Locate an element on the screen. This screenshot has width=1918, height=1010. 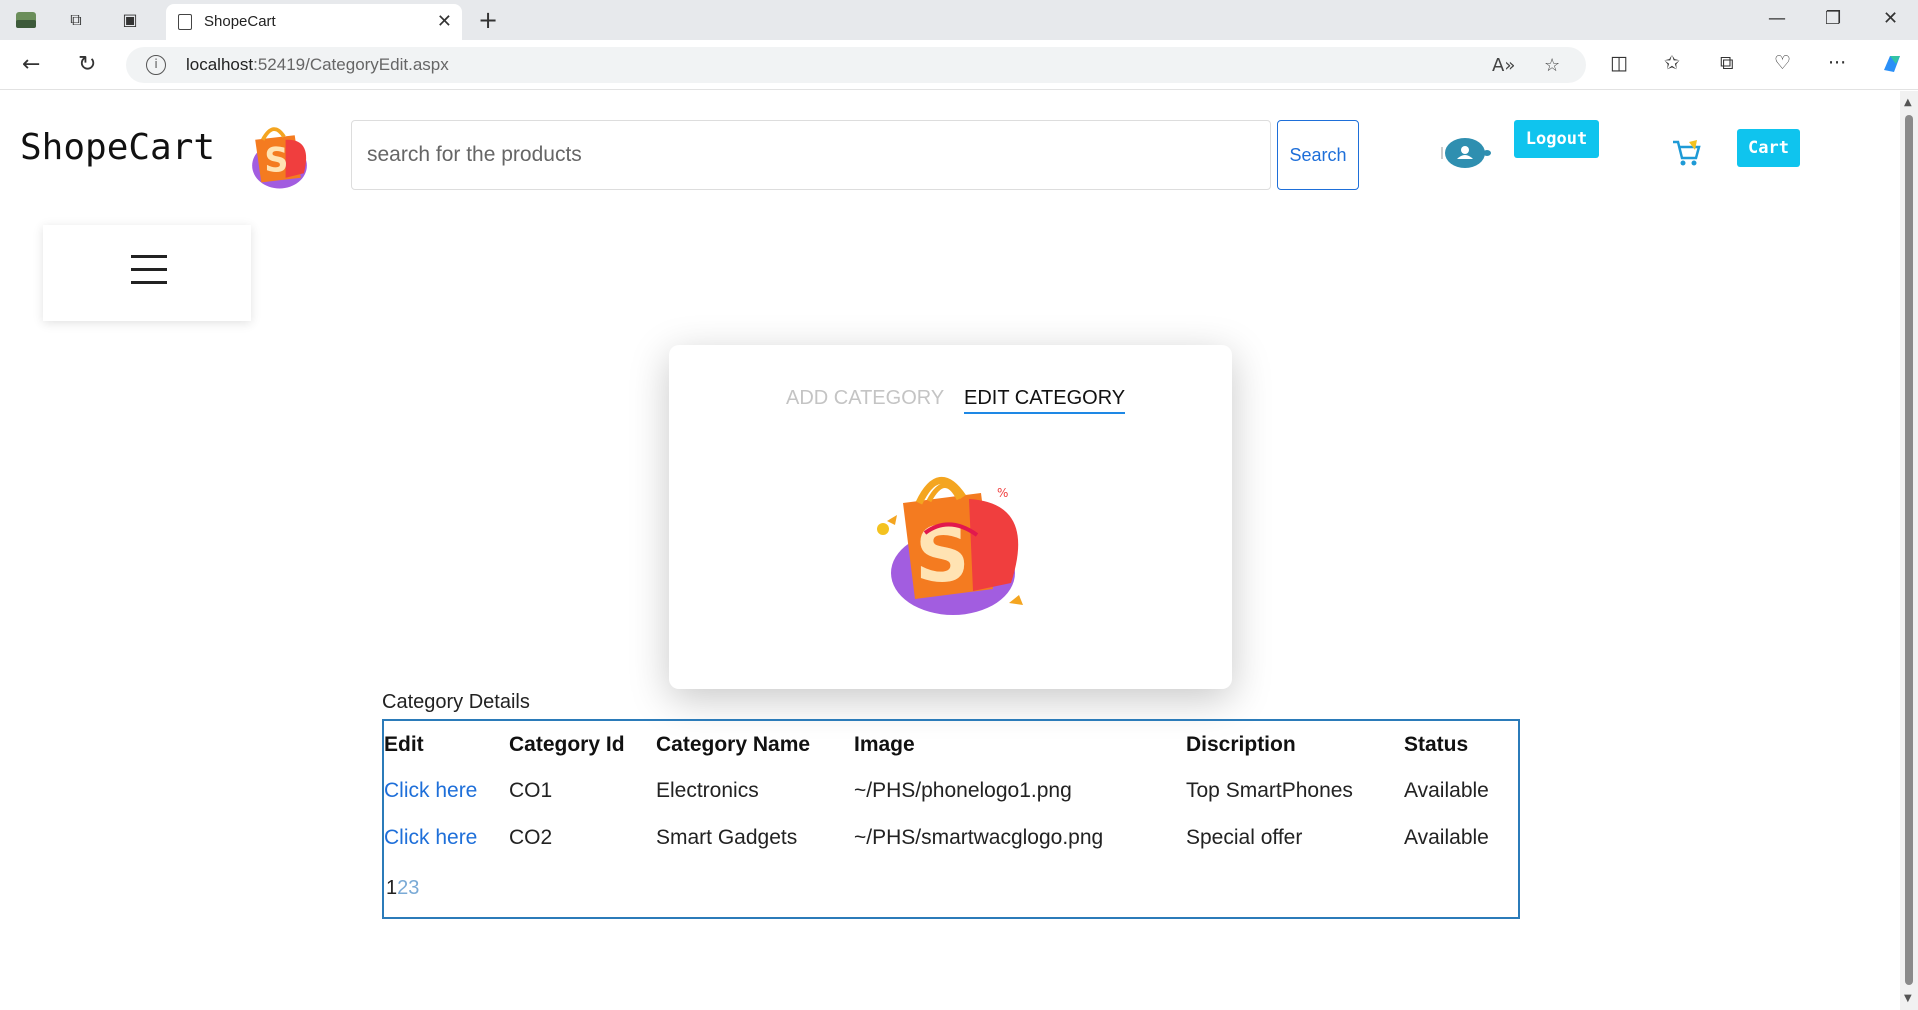
header-category-id: Category Id is located at coordinates (567, 744).